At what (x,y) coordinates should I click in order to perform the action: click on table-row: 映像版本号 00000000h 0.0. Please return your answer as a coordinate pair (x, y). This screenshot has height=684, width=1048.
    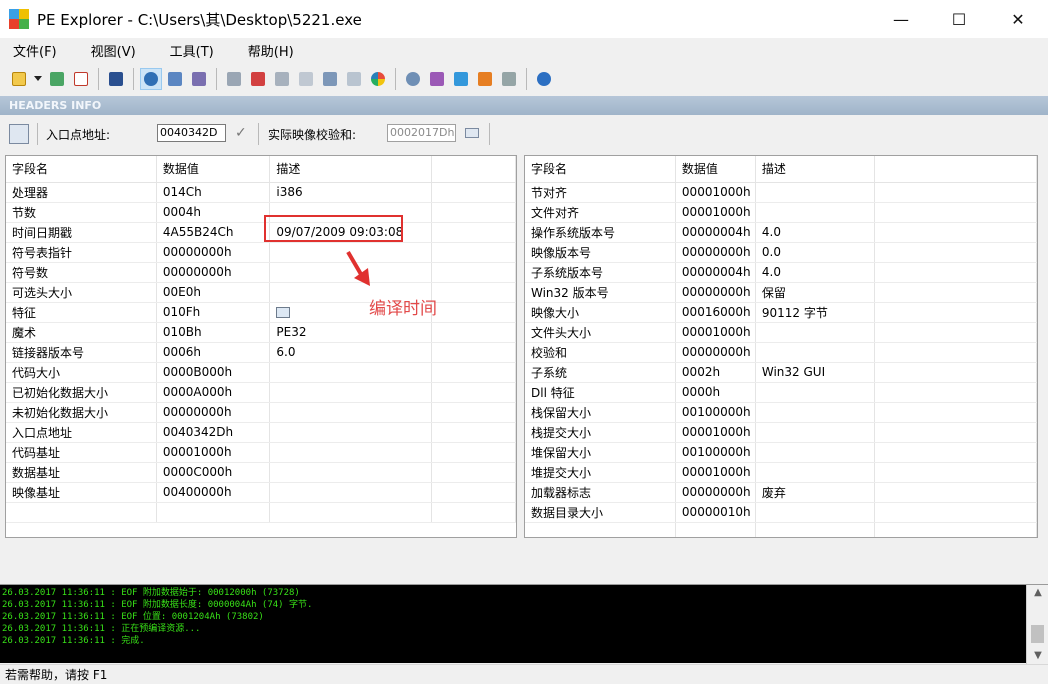
    Looking at the image, I should click on (781, 252).